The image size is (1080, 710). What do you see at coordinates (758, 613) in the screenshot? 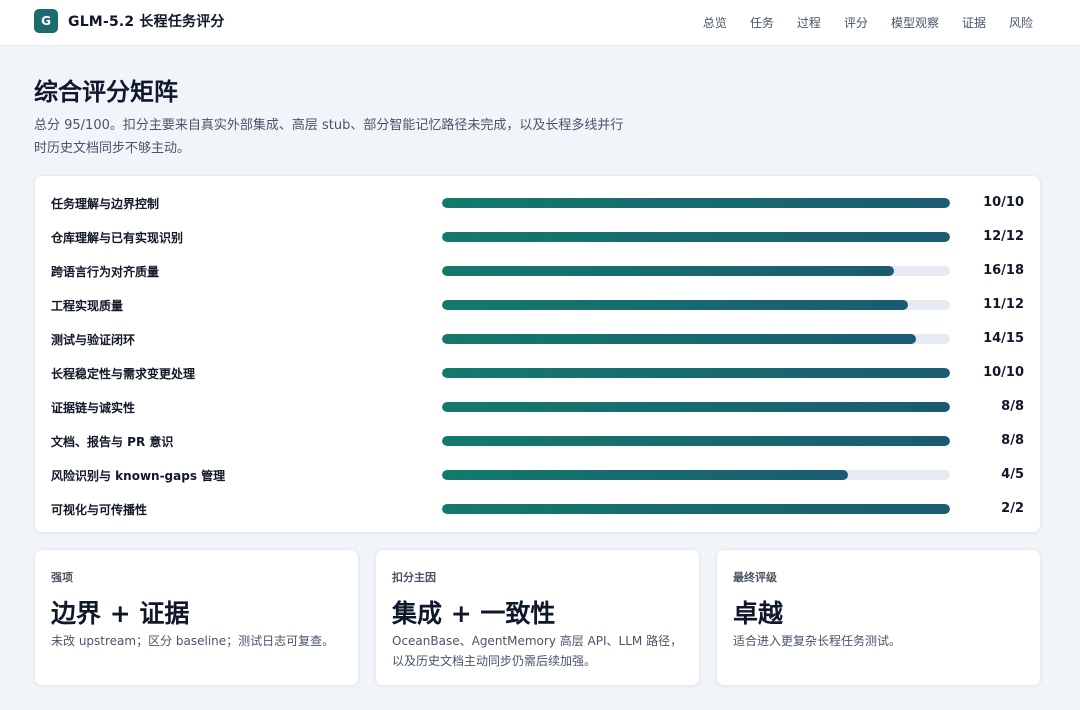
I see `card-title: 卓越` at bounding box center [758, 613].